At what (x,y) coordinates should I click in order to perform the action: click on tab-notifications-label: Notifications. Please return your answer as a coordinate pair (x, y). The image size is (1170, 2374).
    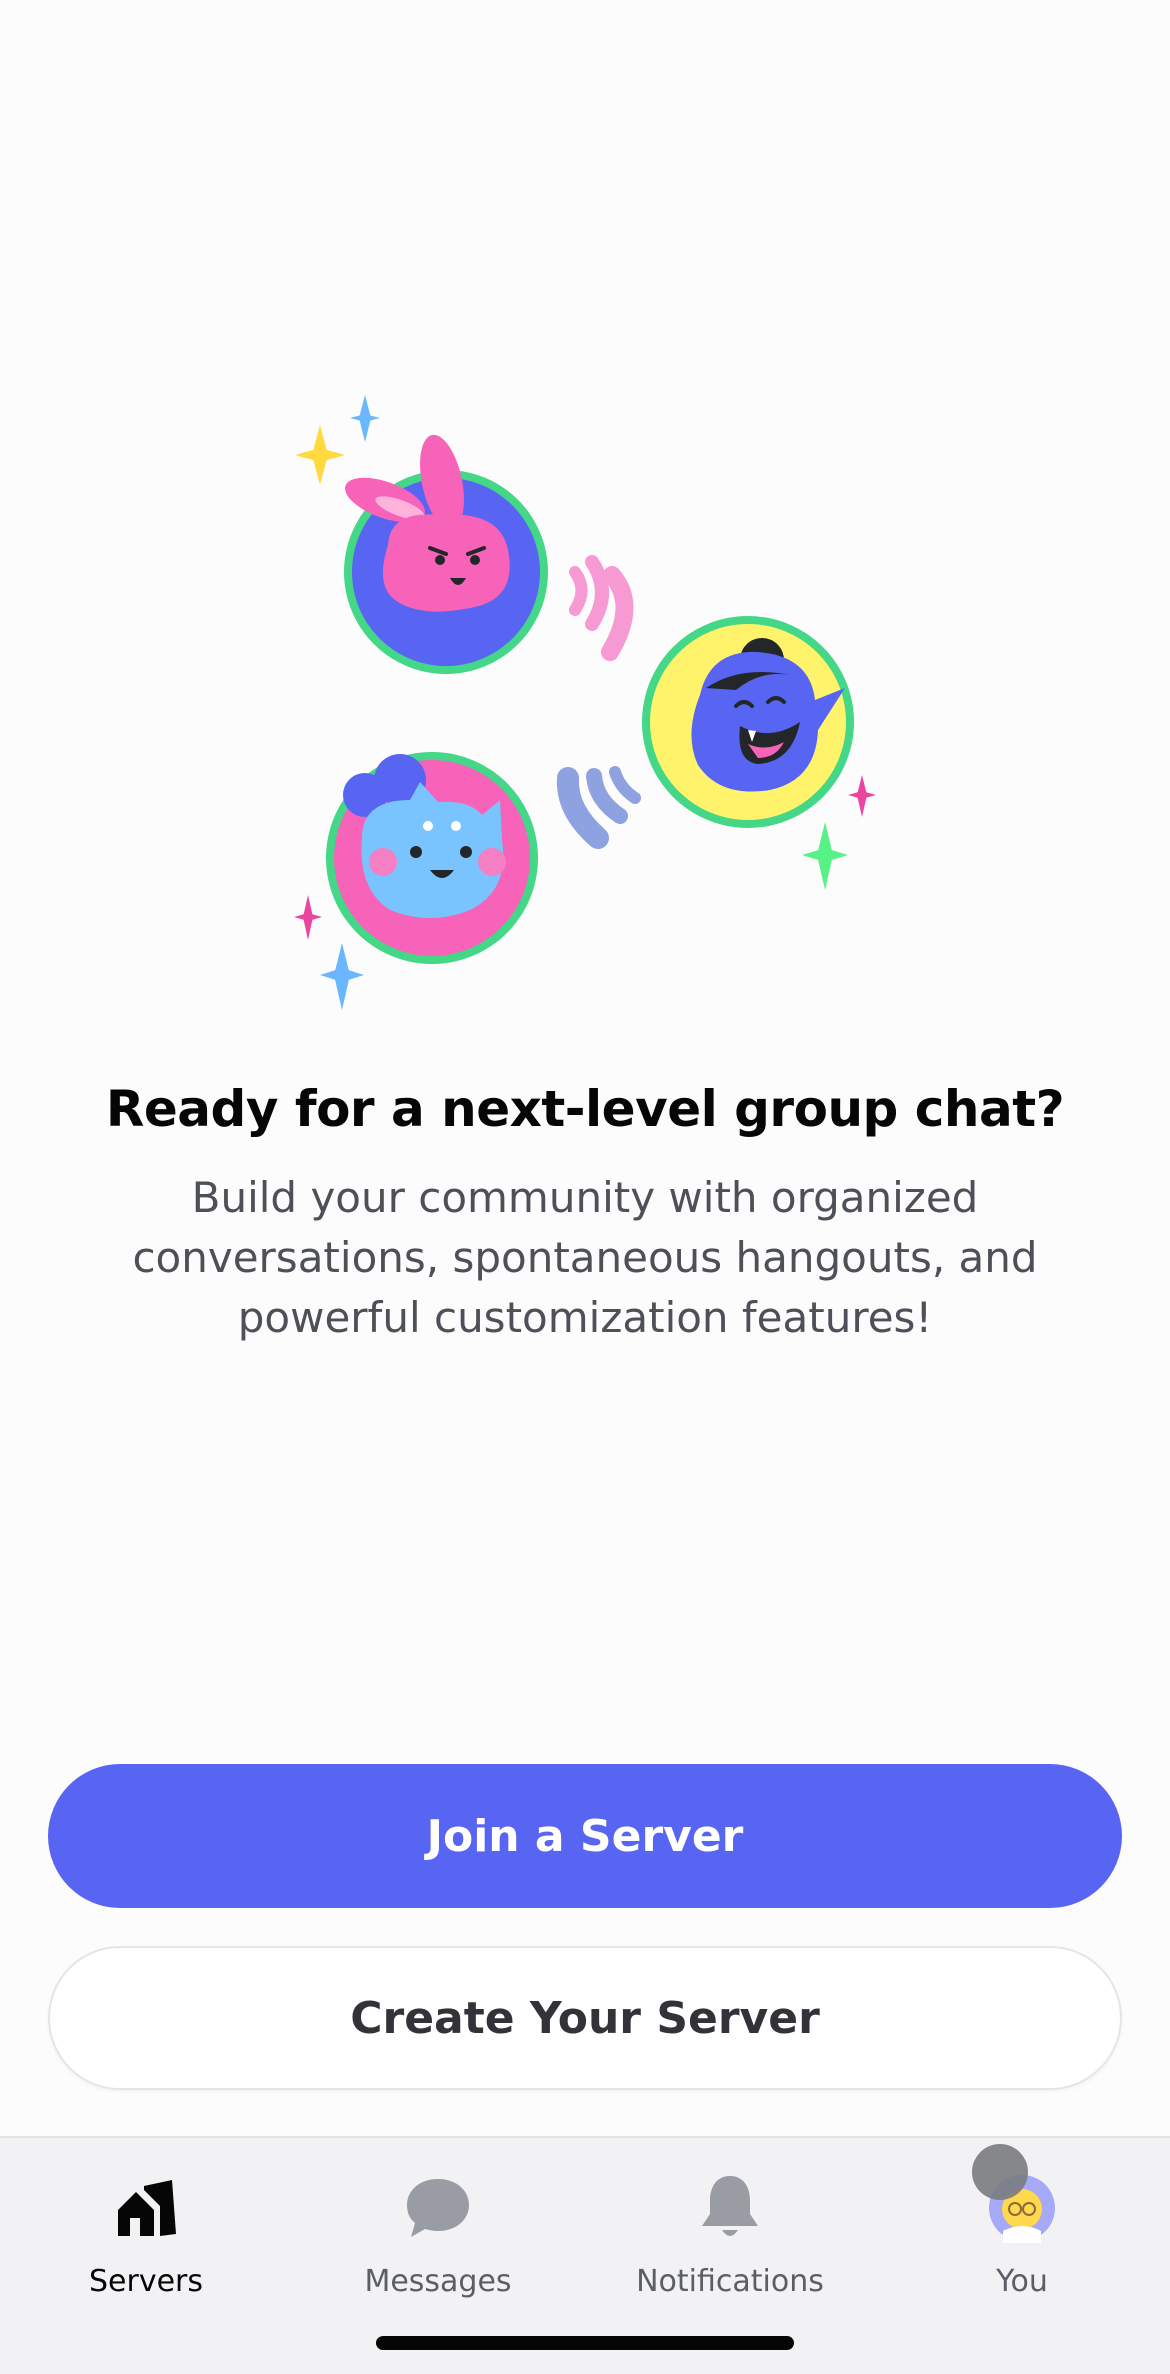
    Looking at the image, I should click on (730, 2281).